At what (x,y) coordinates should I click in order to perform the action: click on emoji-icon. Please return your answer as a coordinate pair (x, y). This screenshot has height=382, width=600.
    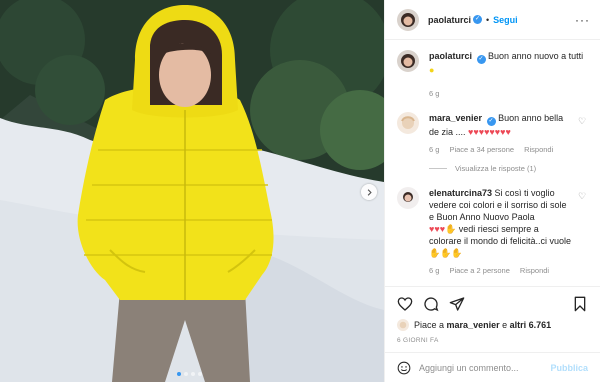
    Looking at the image, I should click on (404, 368).